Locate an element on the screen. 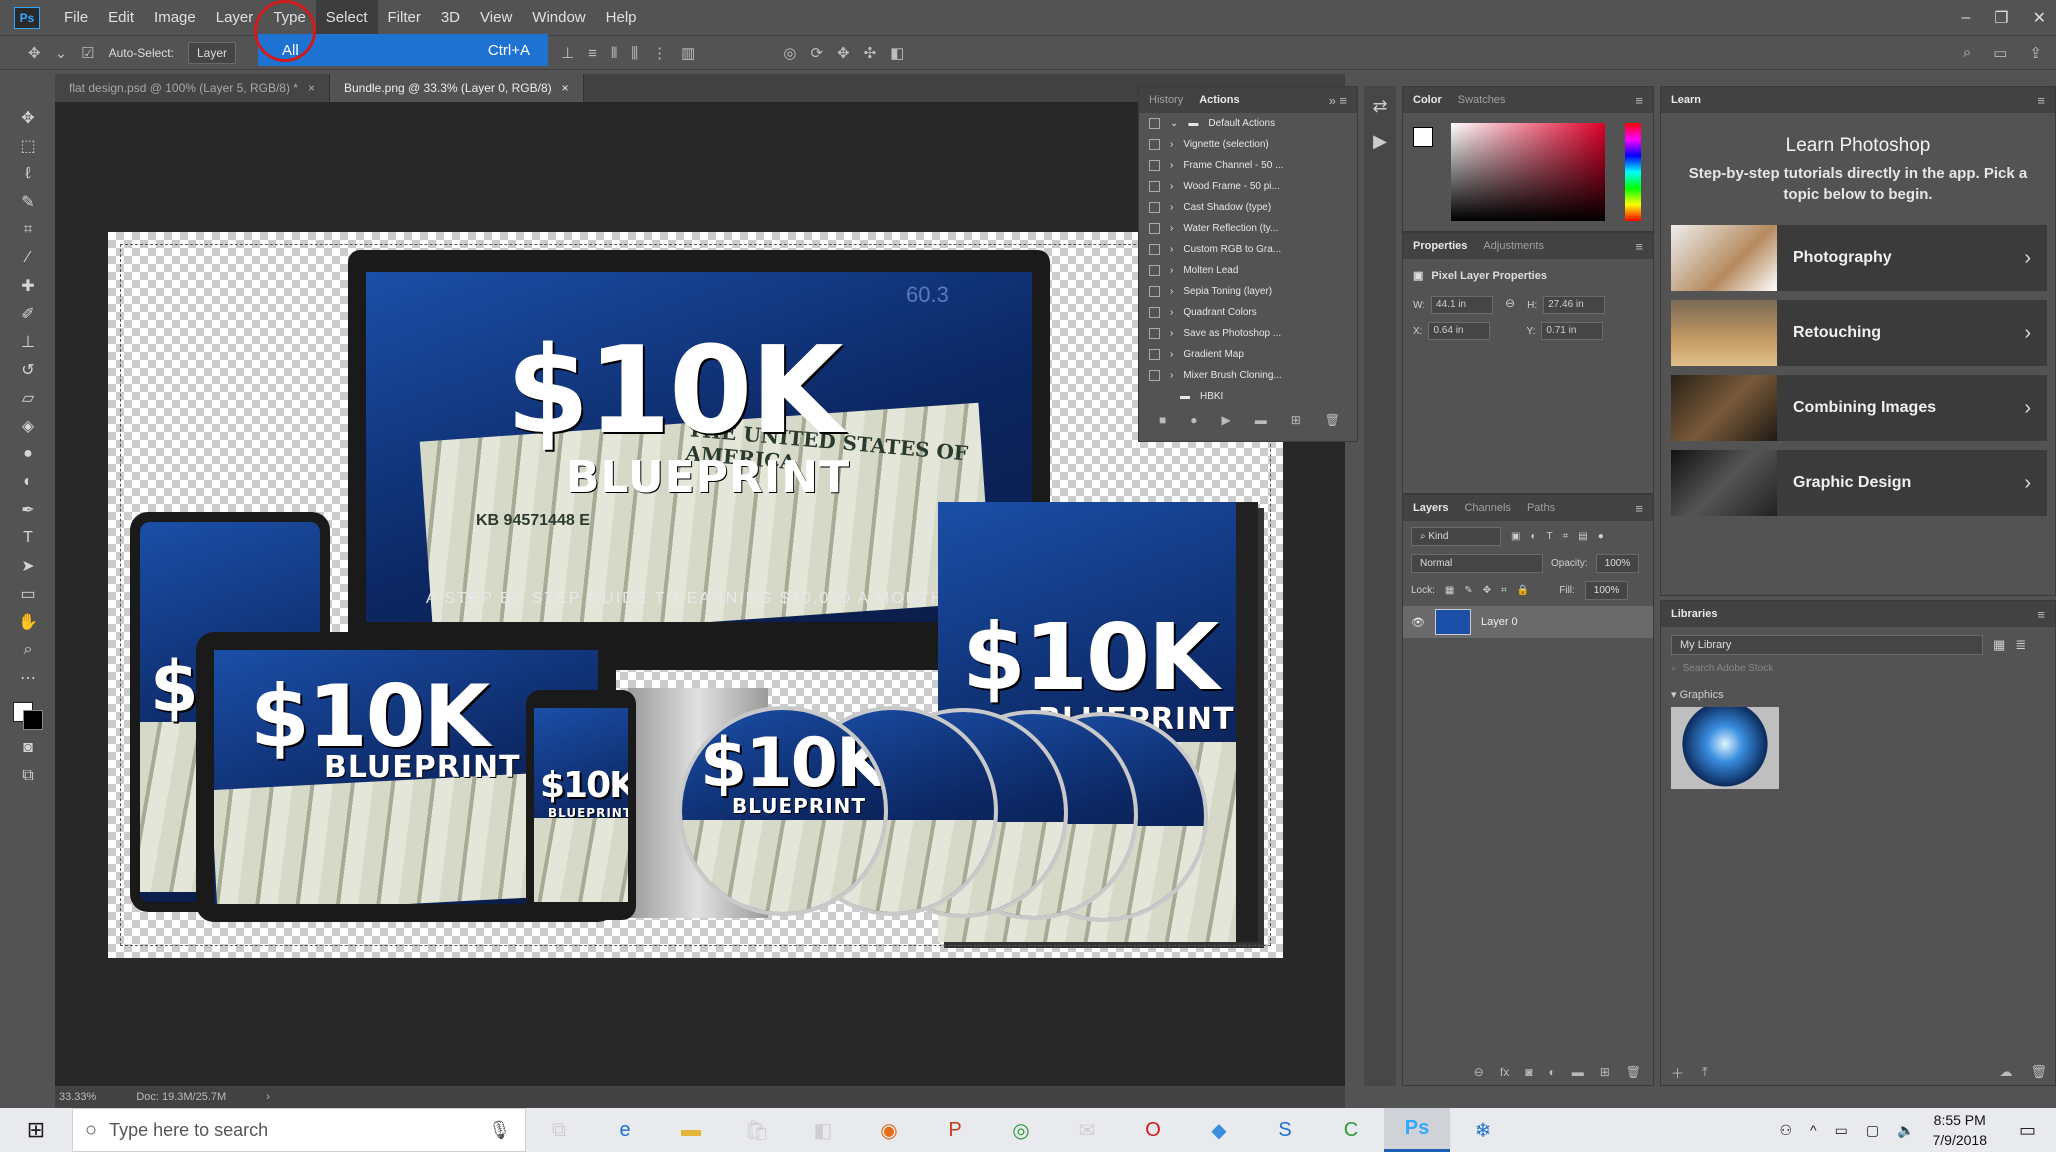 The height and width of the screenshot is (1152, 2056). hand-tool-icon: ✋ is located at coordinates (28, 622).